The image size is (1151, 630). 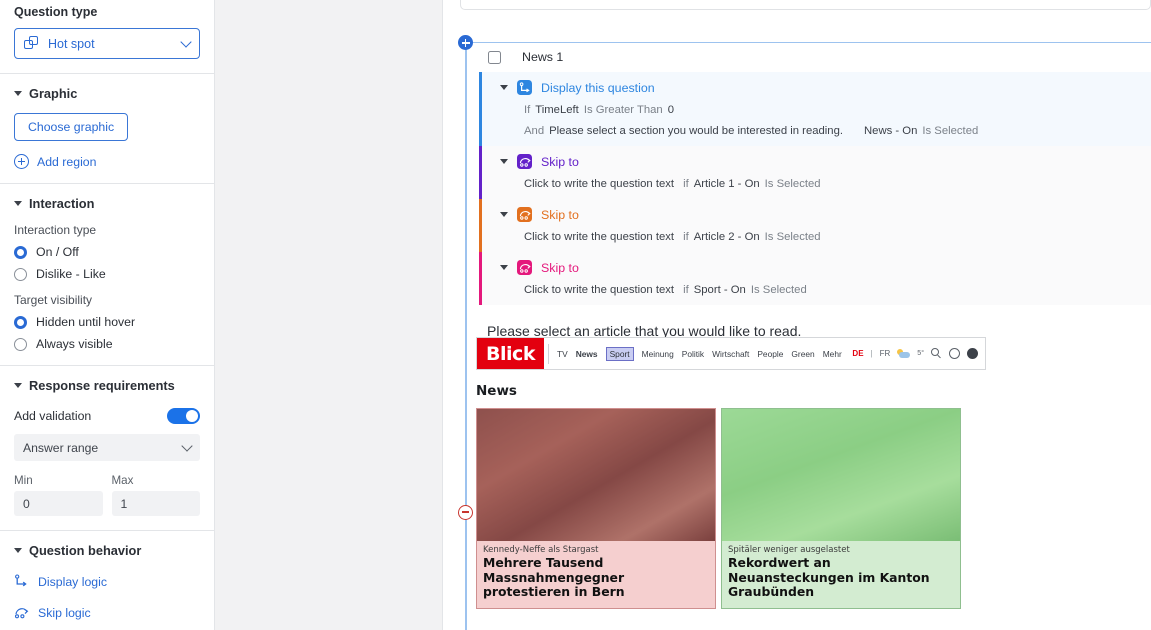 I want to click on display-logic-link: Display logic, so click(x=107, y=581).